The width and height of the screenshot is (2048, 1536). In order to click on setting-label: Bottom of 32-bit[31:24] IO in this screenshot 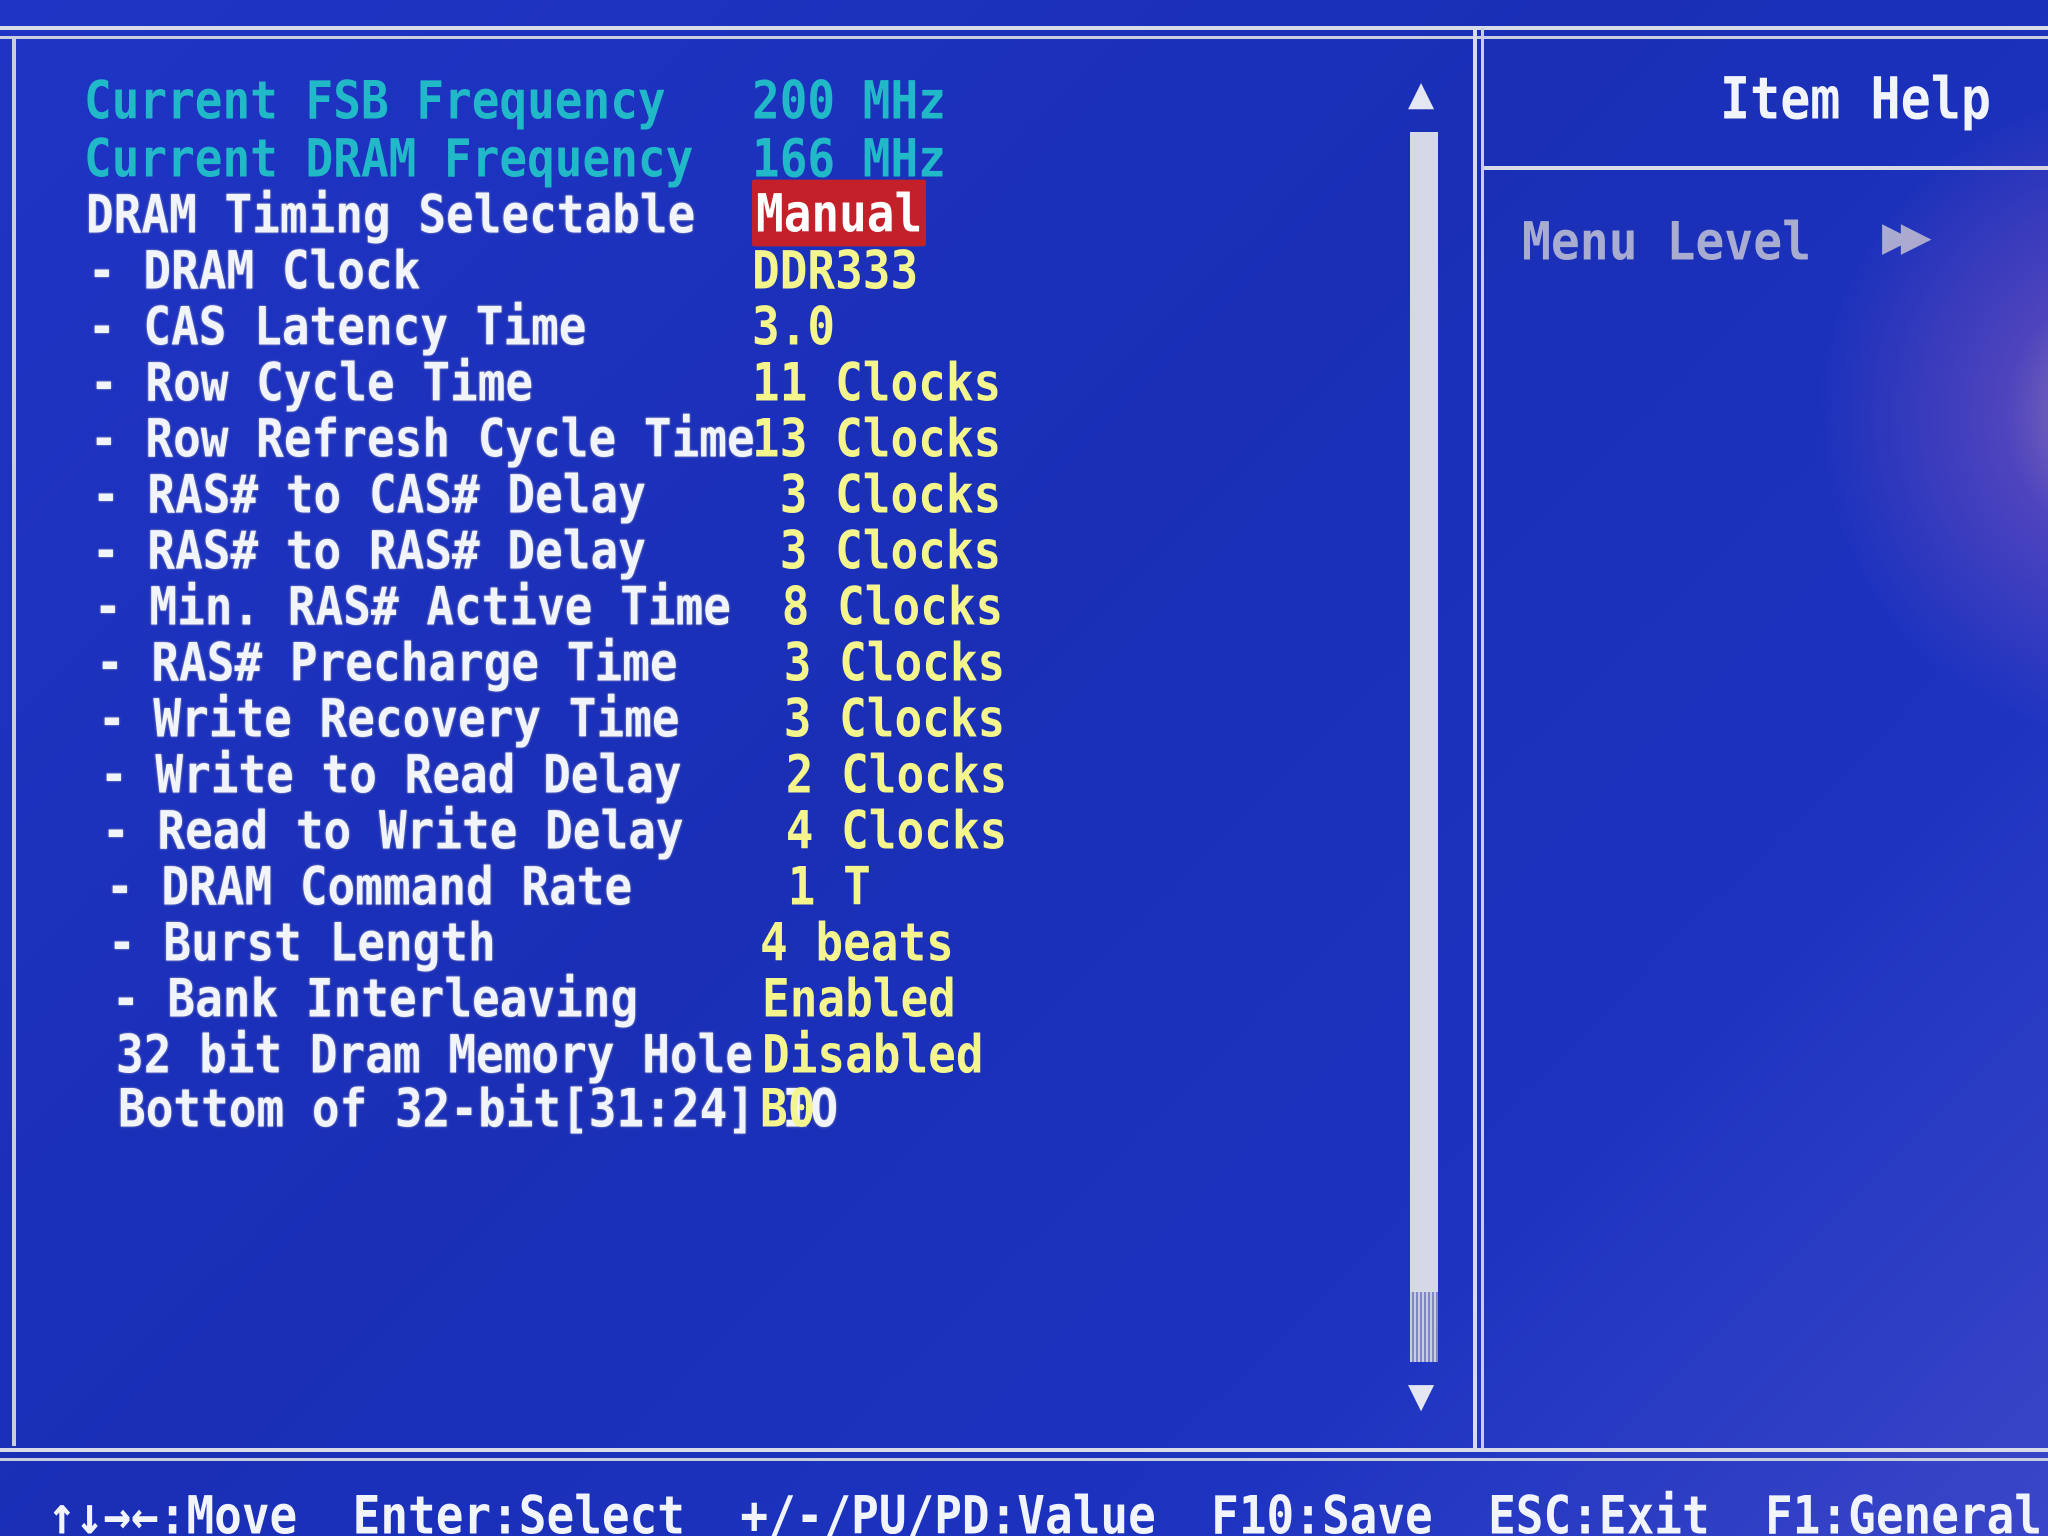, I will do `click(478, 1108)`.